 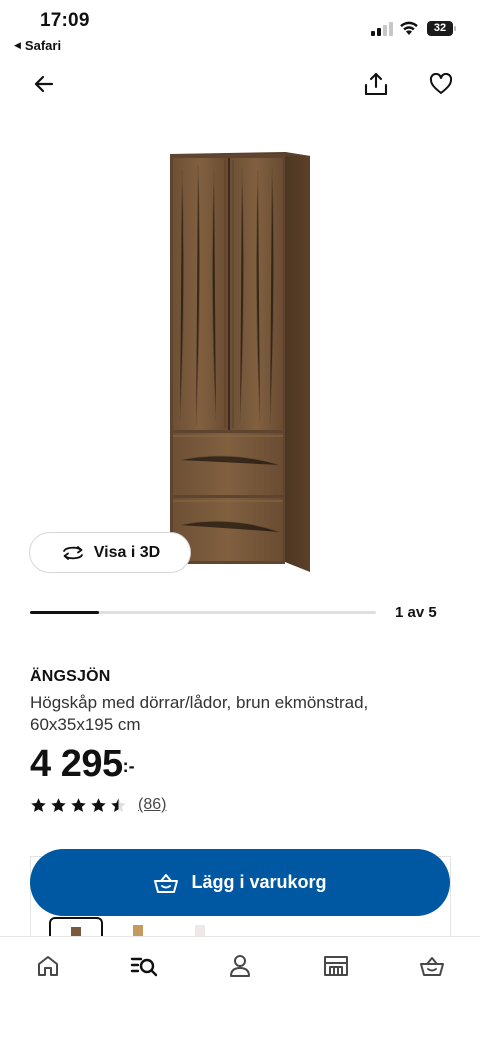 I want to click on view-3d-button: Visa i 3D, so click(x=110, y=552).